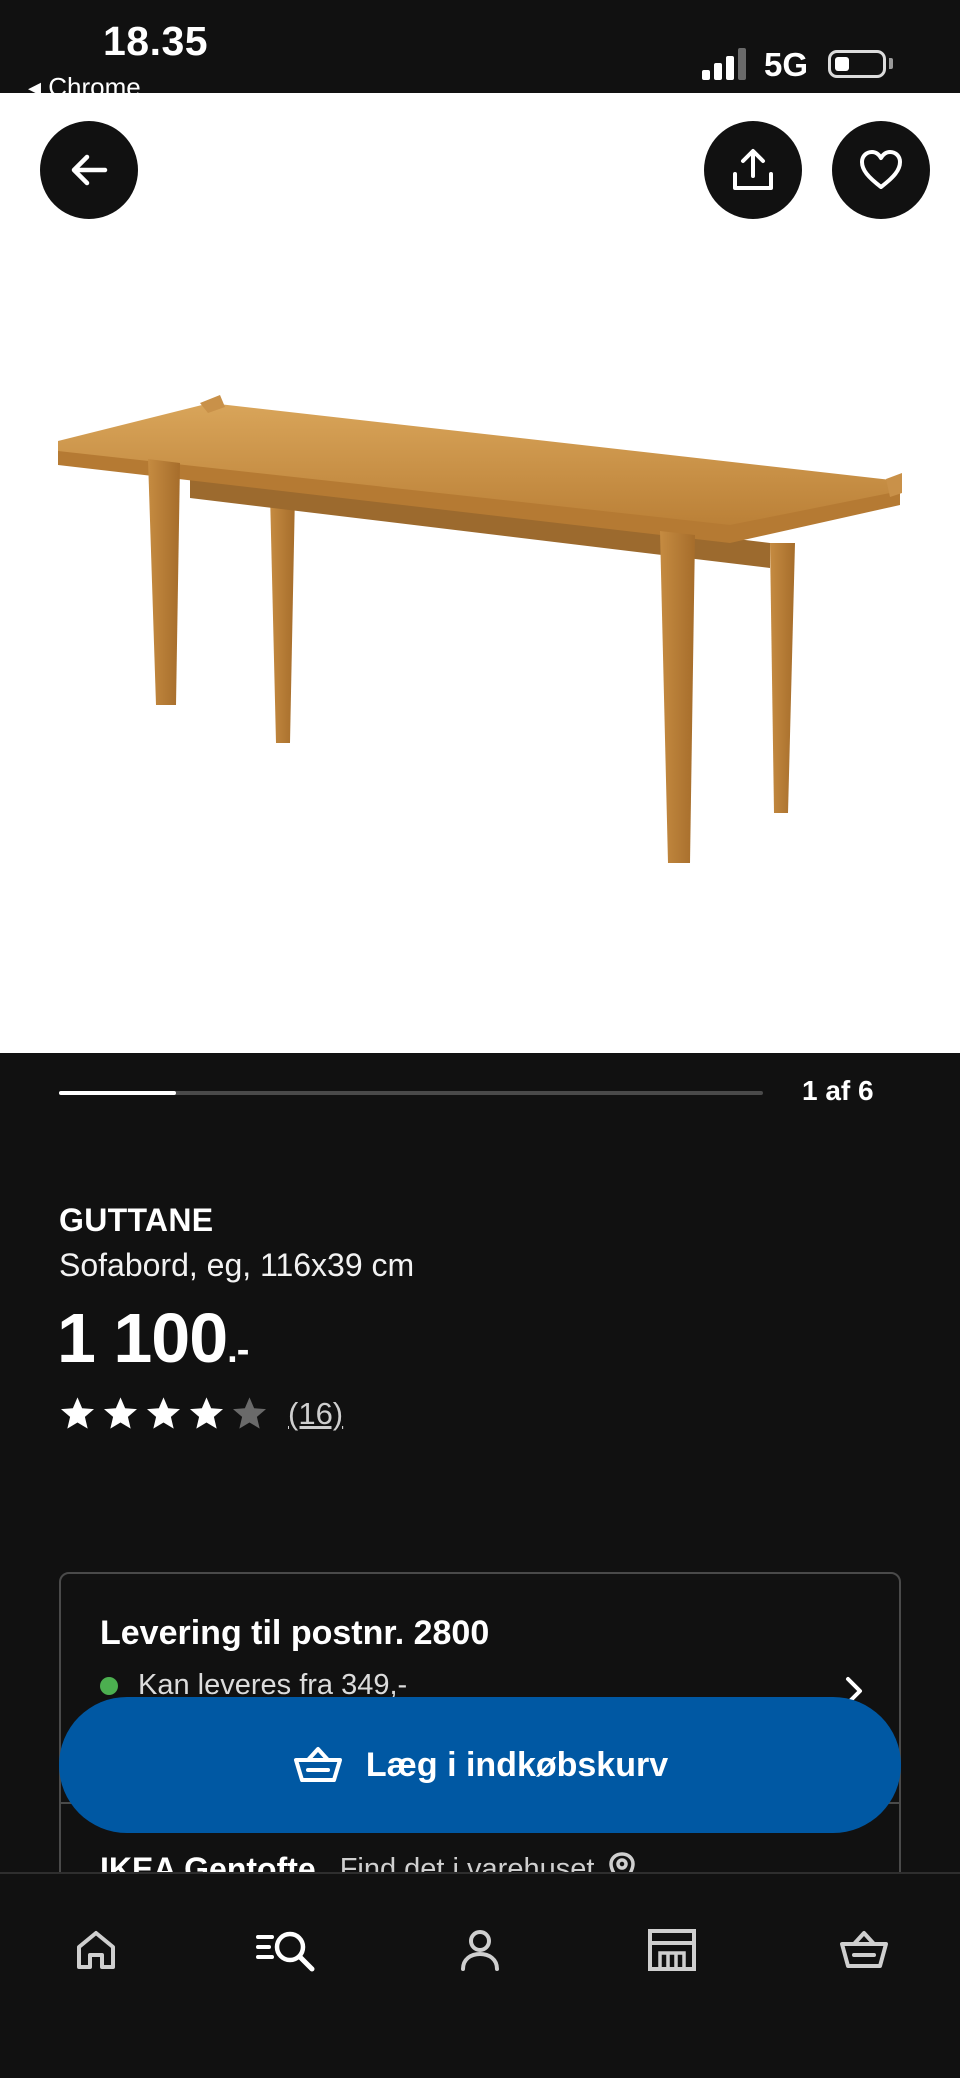 This screenshot has height=2078, width=960. I want to click on product-rating: (16), so click(201, 1413).